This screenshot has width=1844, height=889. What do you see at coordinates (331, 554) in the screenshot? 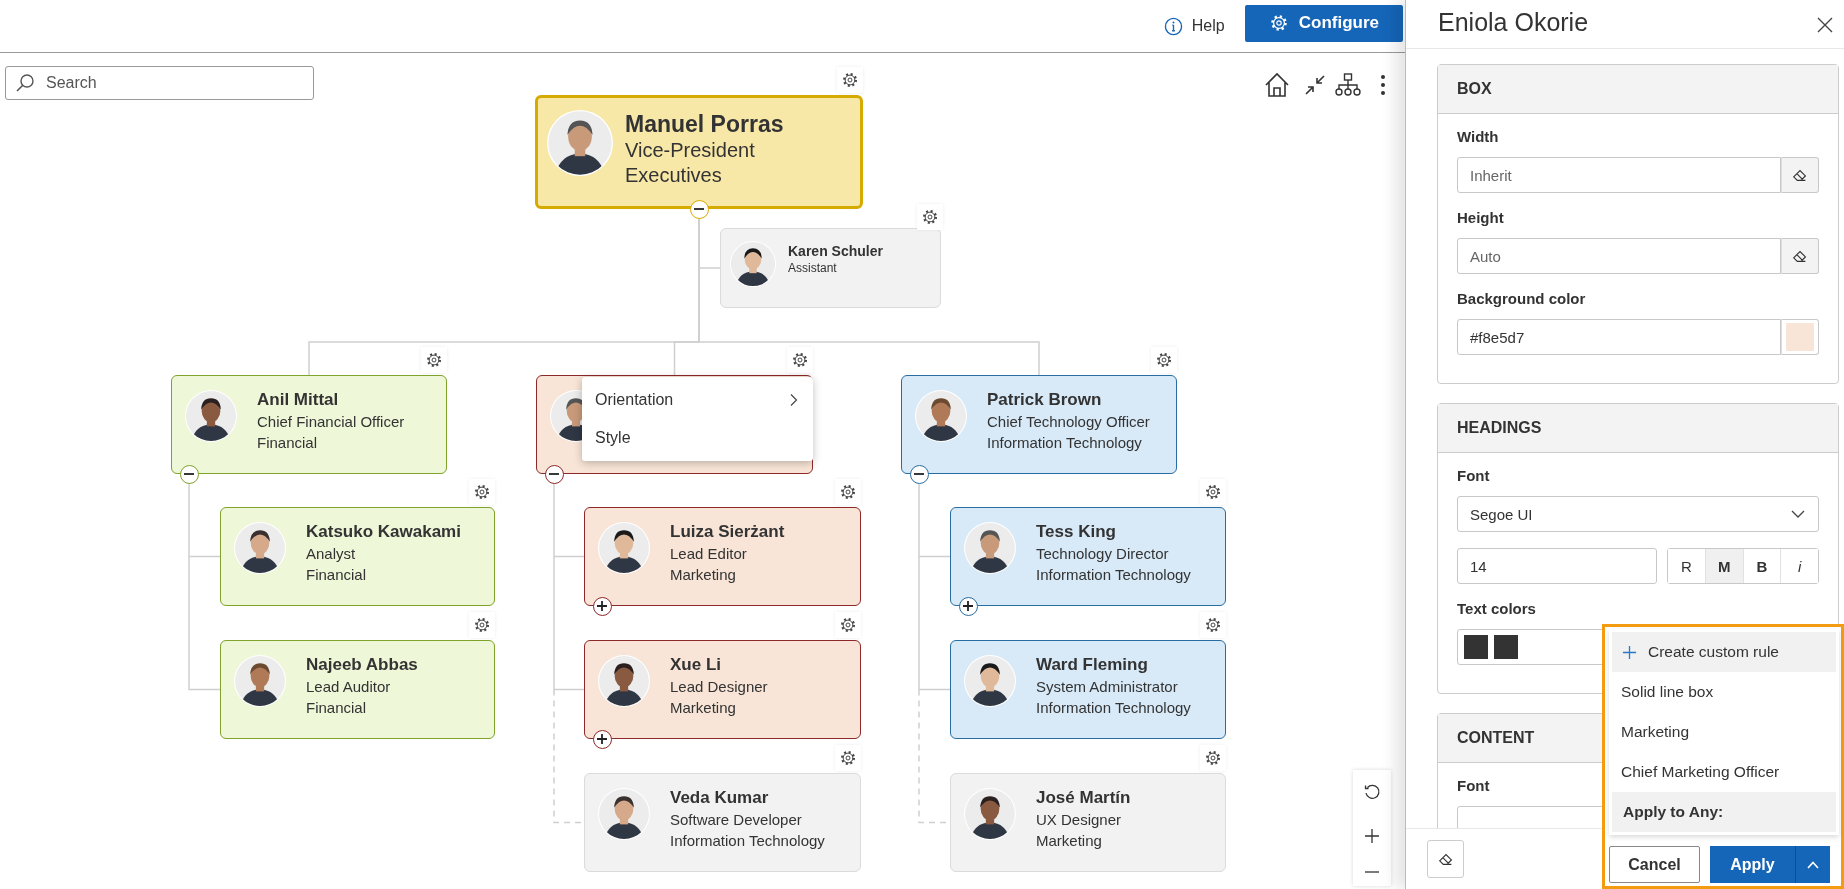
I see `job-title: Analyst` at bounding box center [331, 554].